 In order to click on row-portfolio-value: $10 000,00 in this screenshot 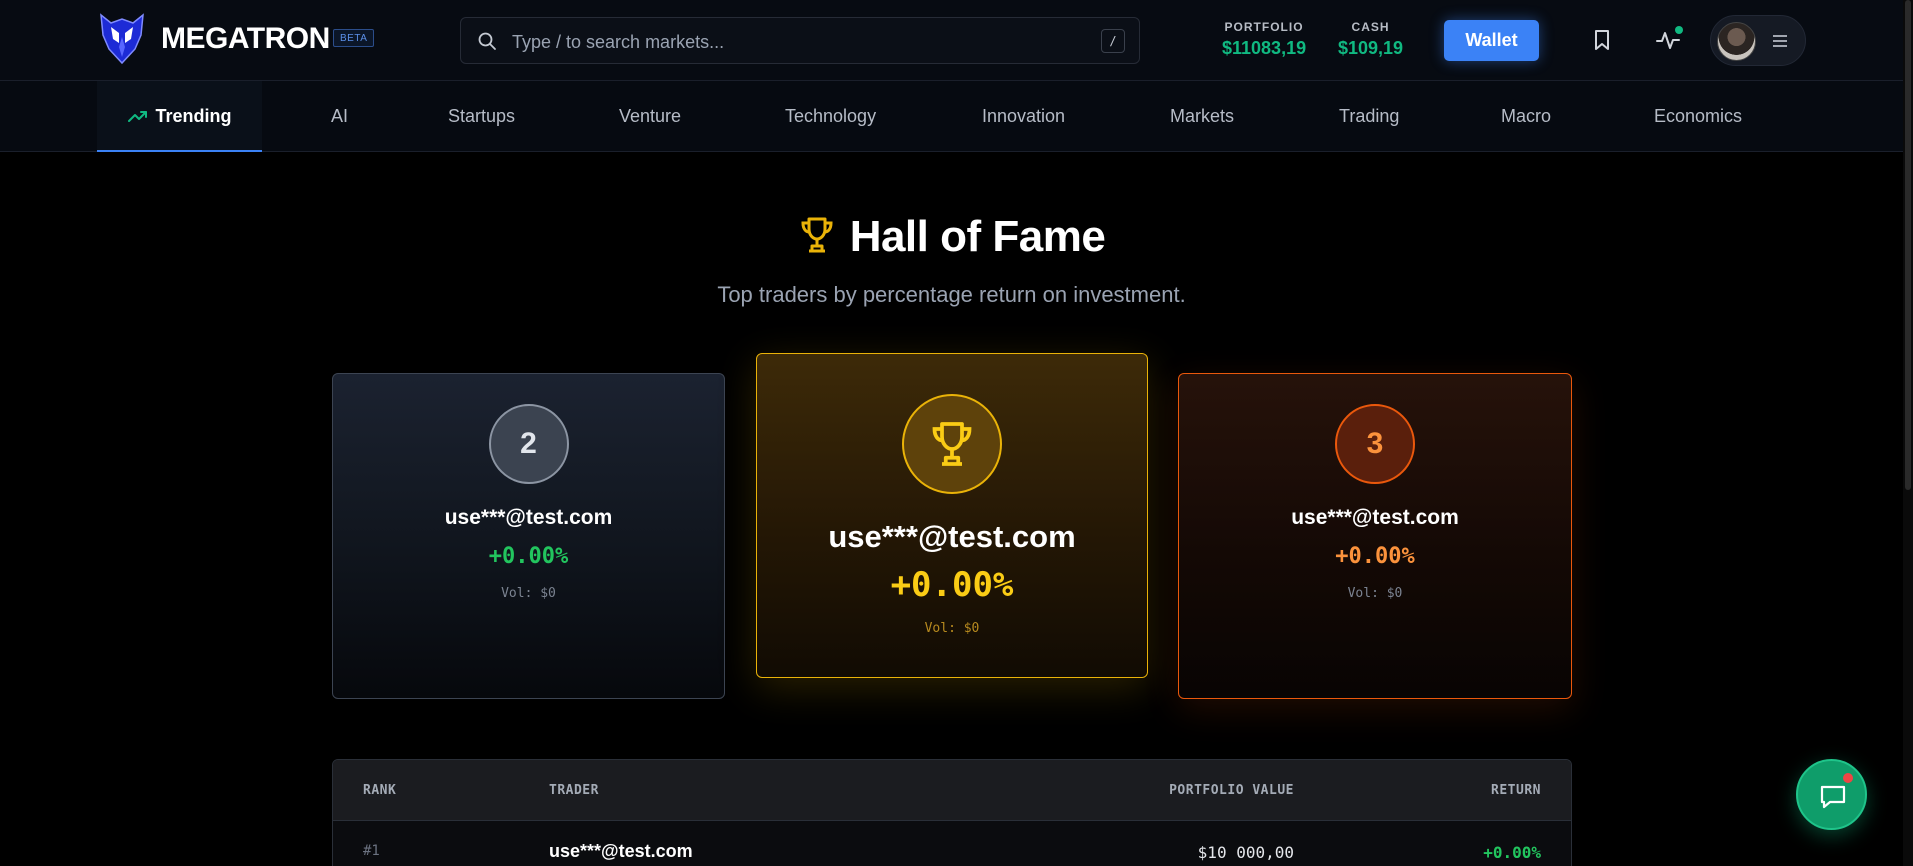, I will do `click(1245, 852)`.